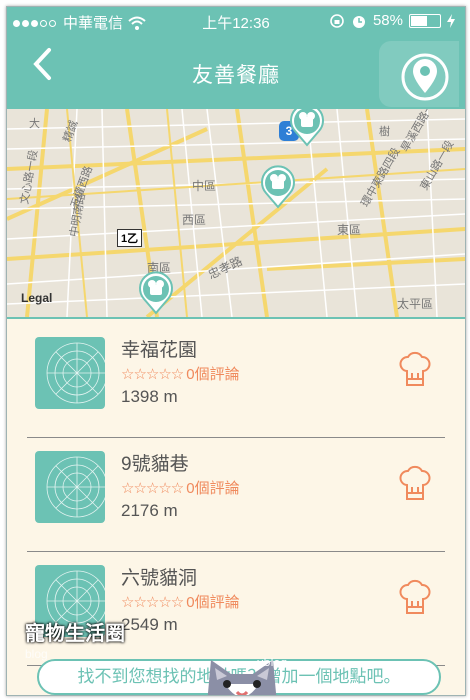  Describe the element at coordinates (272, 662) in the screenshot. I see `watermark-handle: yblog` at that location.